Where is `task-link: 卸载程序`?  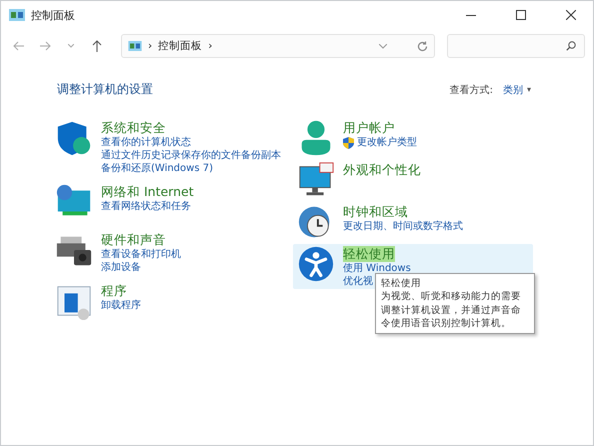 task-link: 卸载程序 is located at coordinates (121, 305).